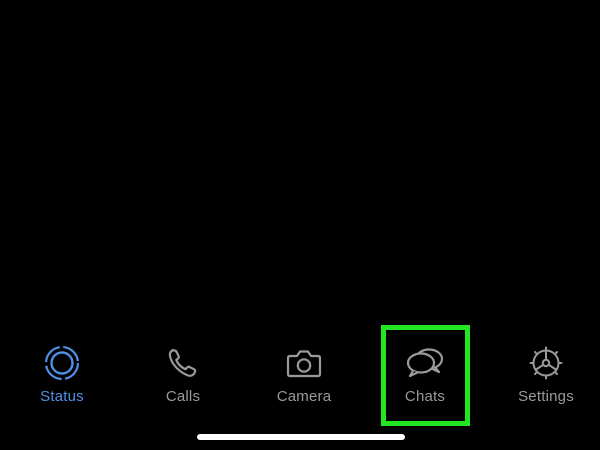 The width and height of the screenshot is (600, 450). What do you see at coordinates (62, 396) in the screenshot?
I see `tab-status-label: Status` at bounding box center [62, 396].